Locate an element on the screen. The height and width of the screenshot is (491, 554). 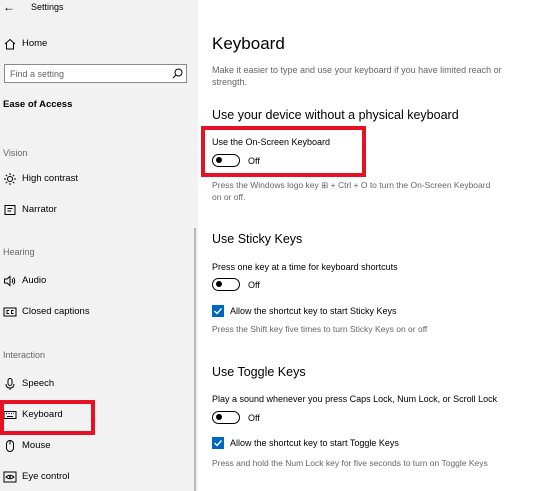
cc-icon is located at coordinates (10, 312).